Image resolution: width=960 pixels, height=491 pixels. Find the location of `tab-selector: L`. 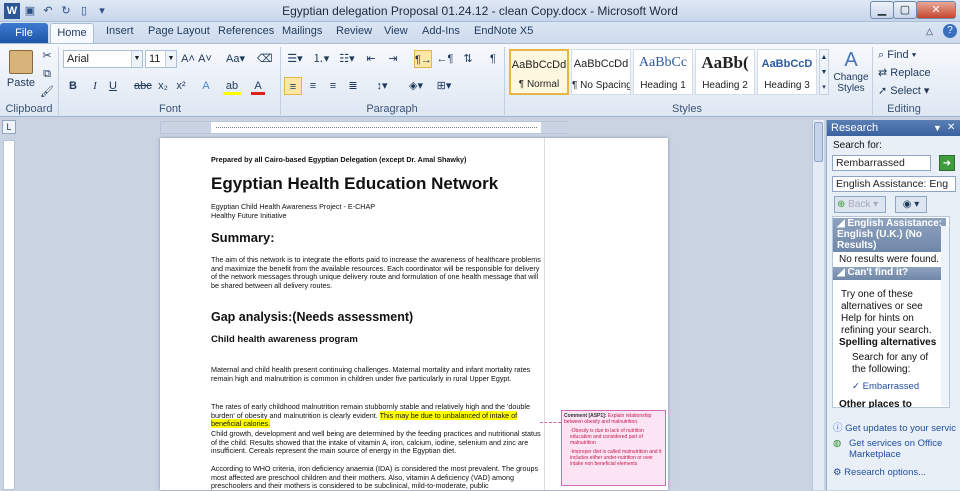

tab-selector: L is located at coordinates (9, 127).